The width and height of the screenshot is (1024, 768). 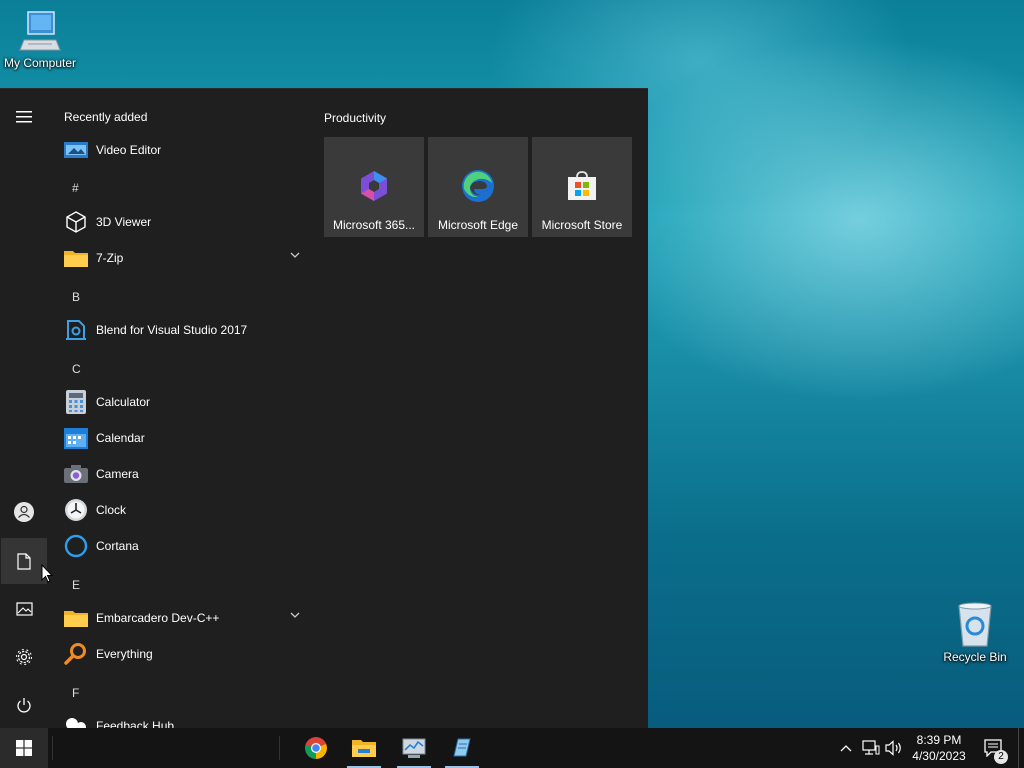 I want to click on app-blend-vs2017: Blend for Visual Studio 2017, so click(x=180, y=330).